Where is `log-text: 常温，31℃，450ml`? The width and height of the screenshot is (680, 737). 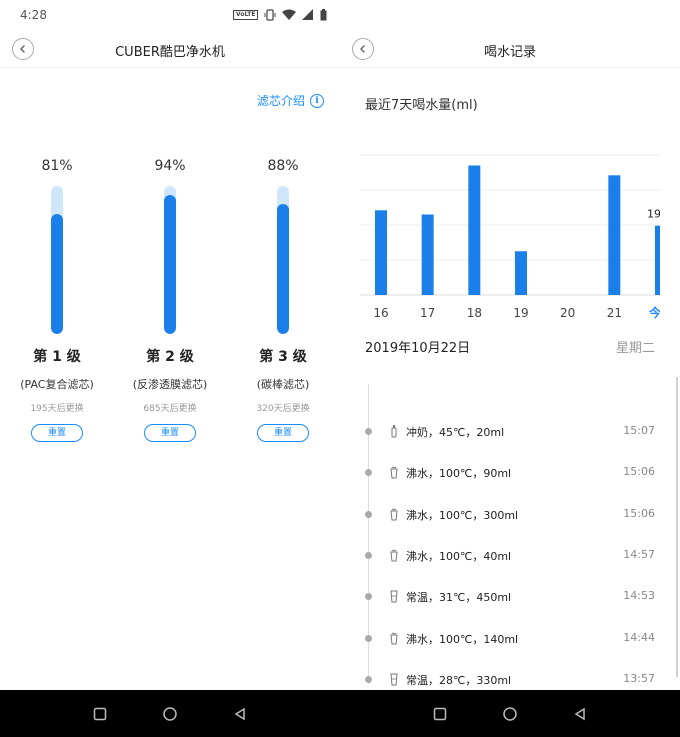 log-text: 常温，31℃，450ml is located at coordinates (459, 598).